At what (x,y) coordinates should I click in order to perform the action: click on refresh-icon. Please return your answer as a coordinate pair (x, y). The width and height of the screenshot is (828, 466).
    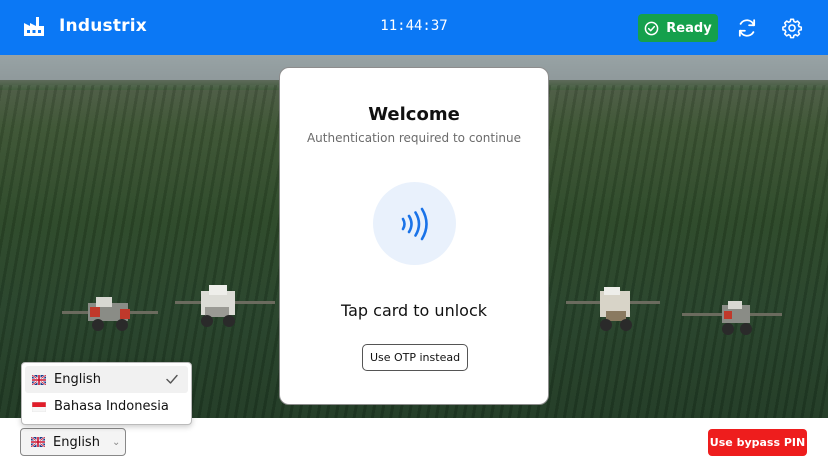
    Looking at the image, I should click on (747, 28).